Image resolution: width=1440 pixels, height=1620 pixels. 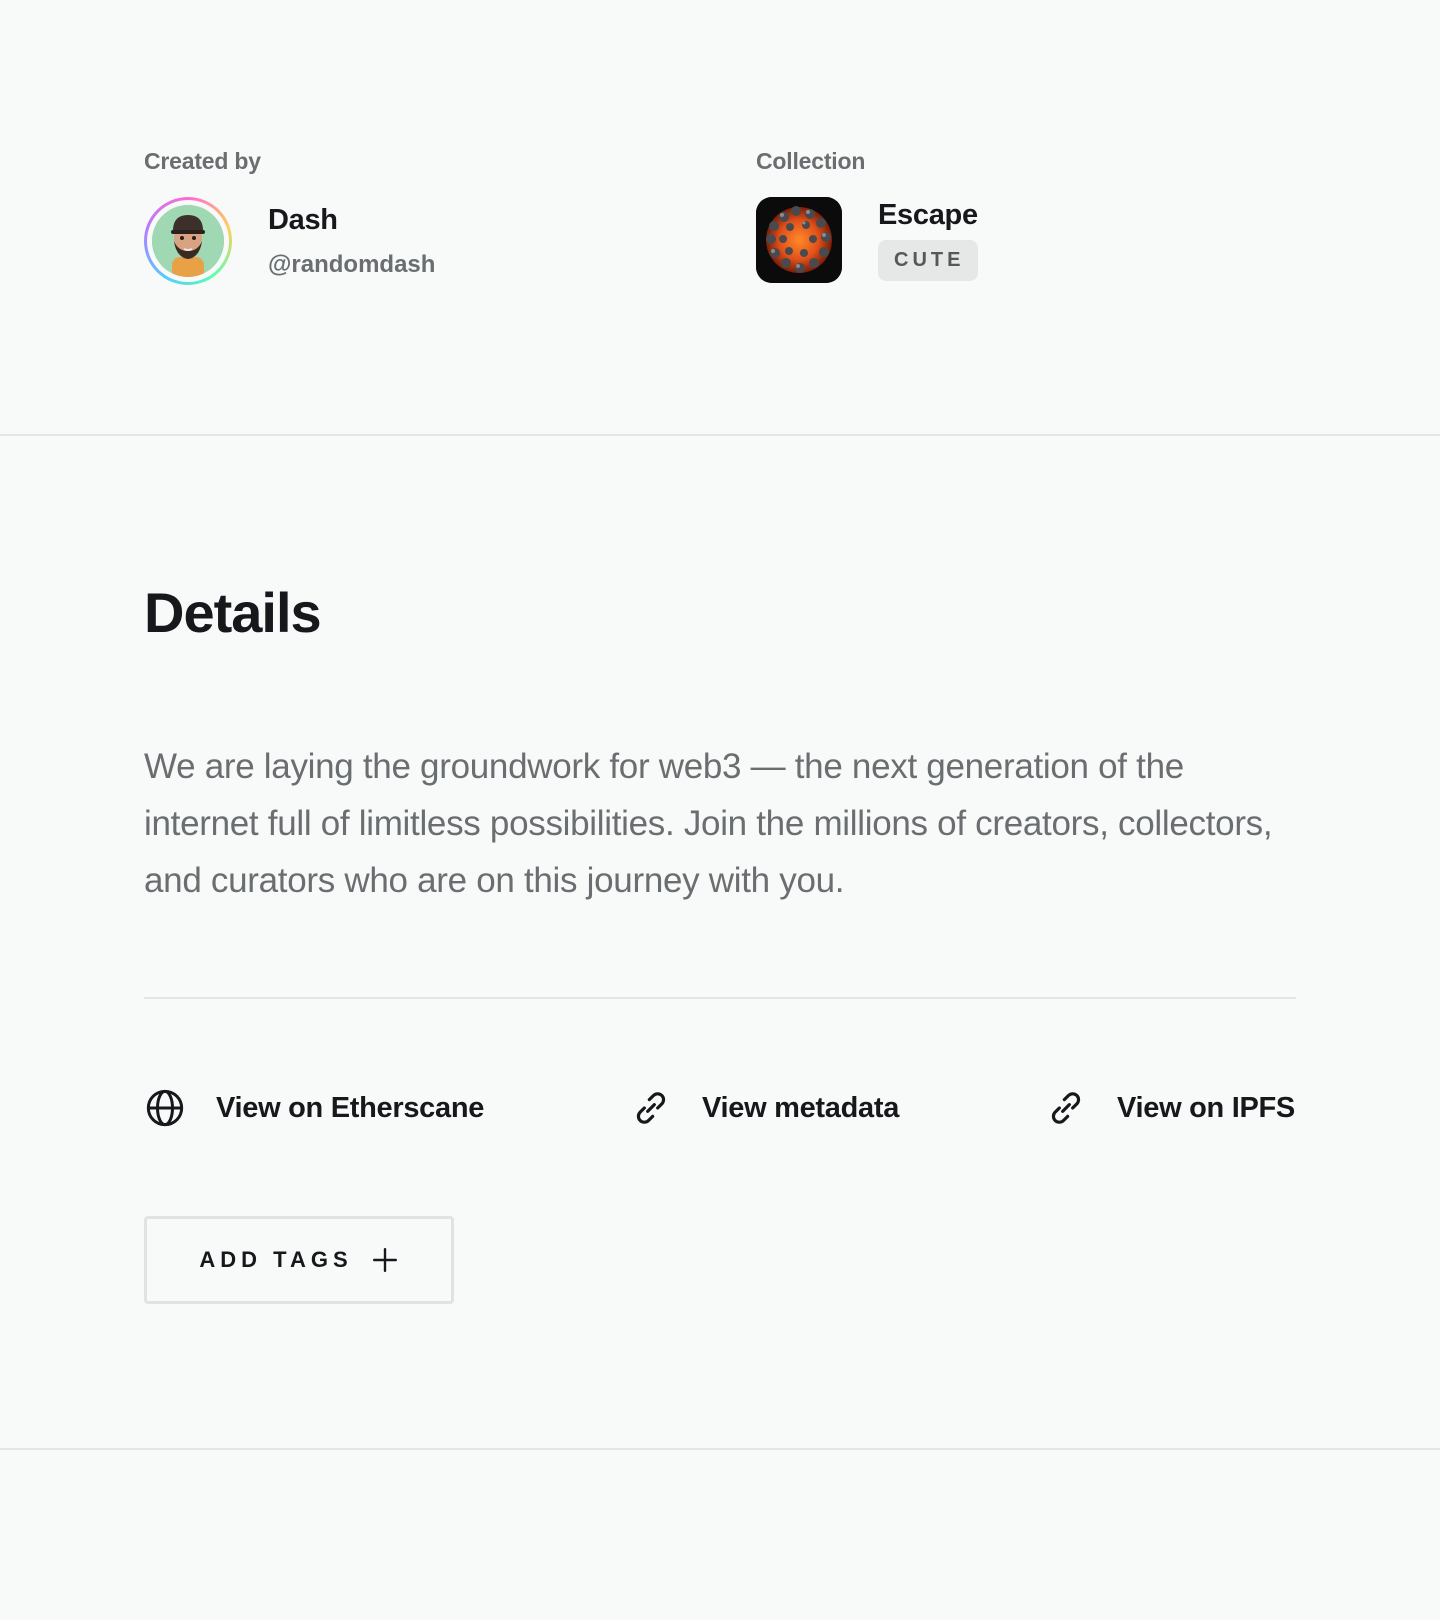 What do you see at coordinates (720, 998) in the screenshot?
I see `details-divider` at bounding box center [720, 998].